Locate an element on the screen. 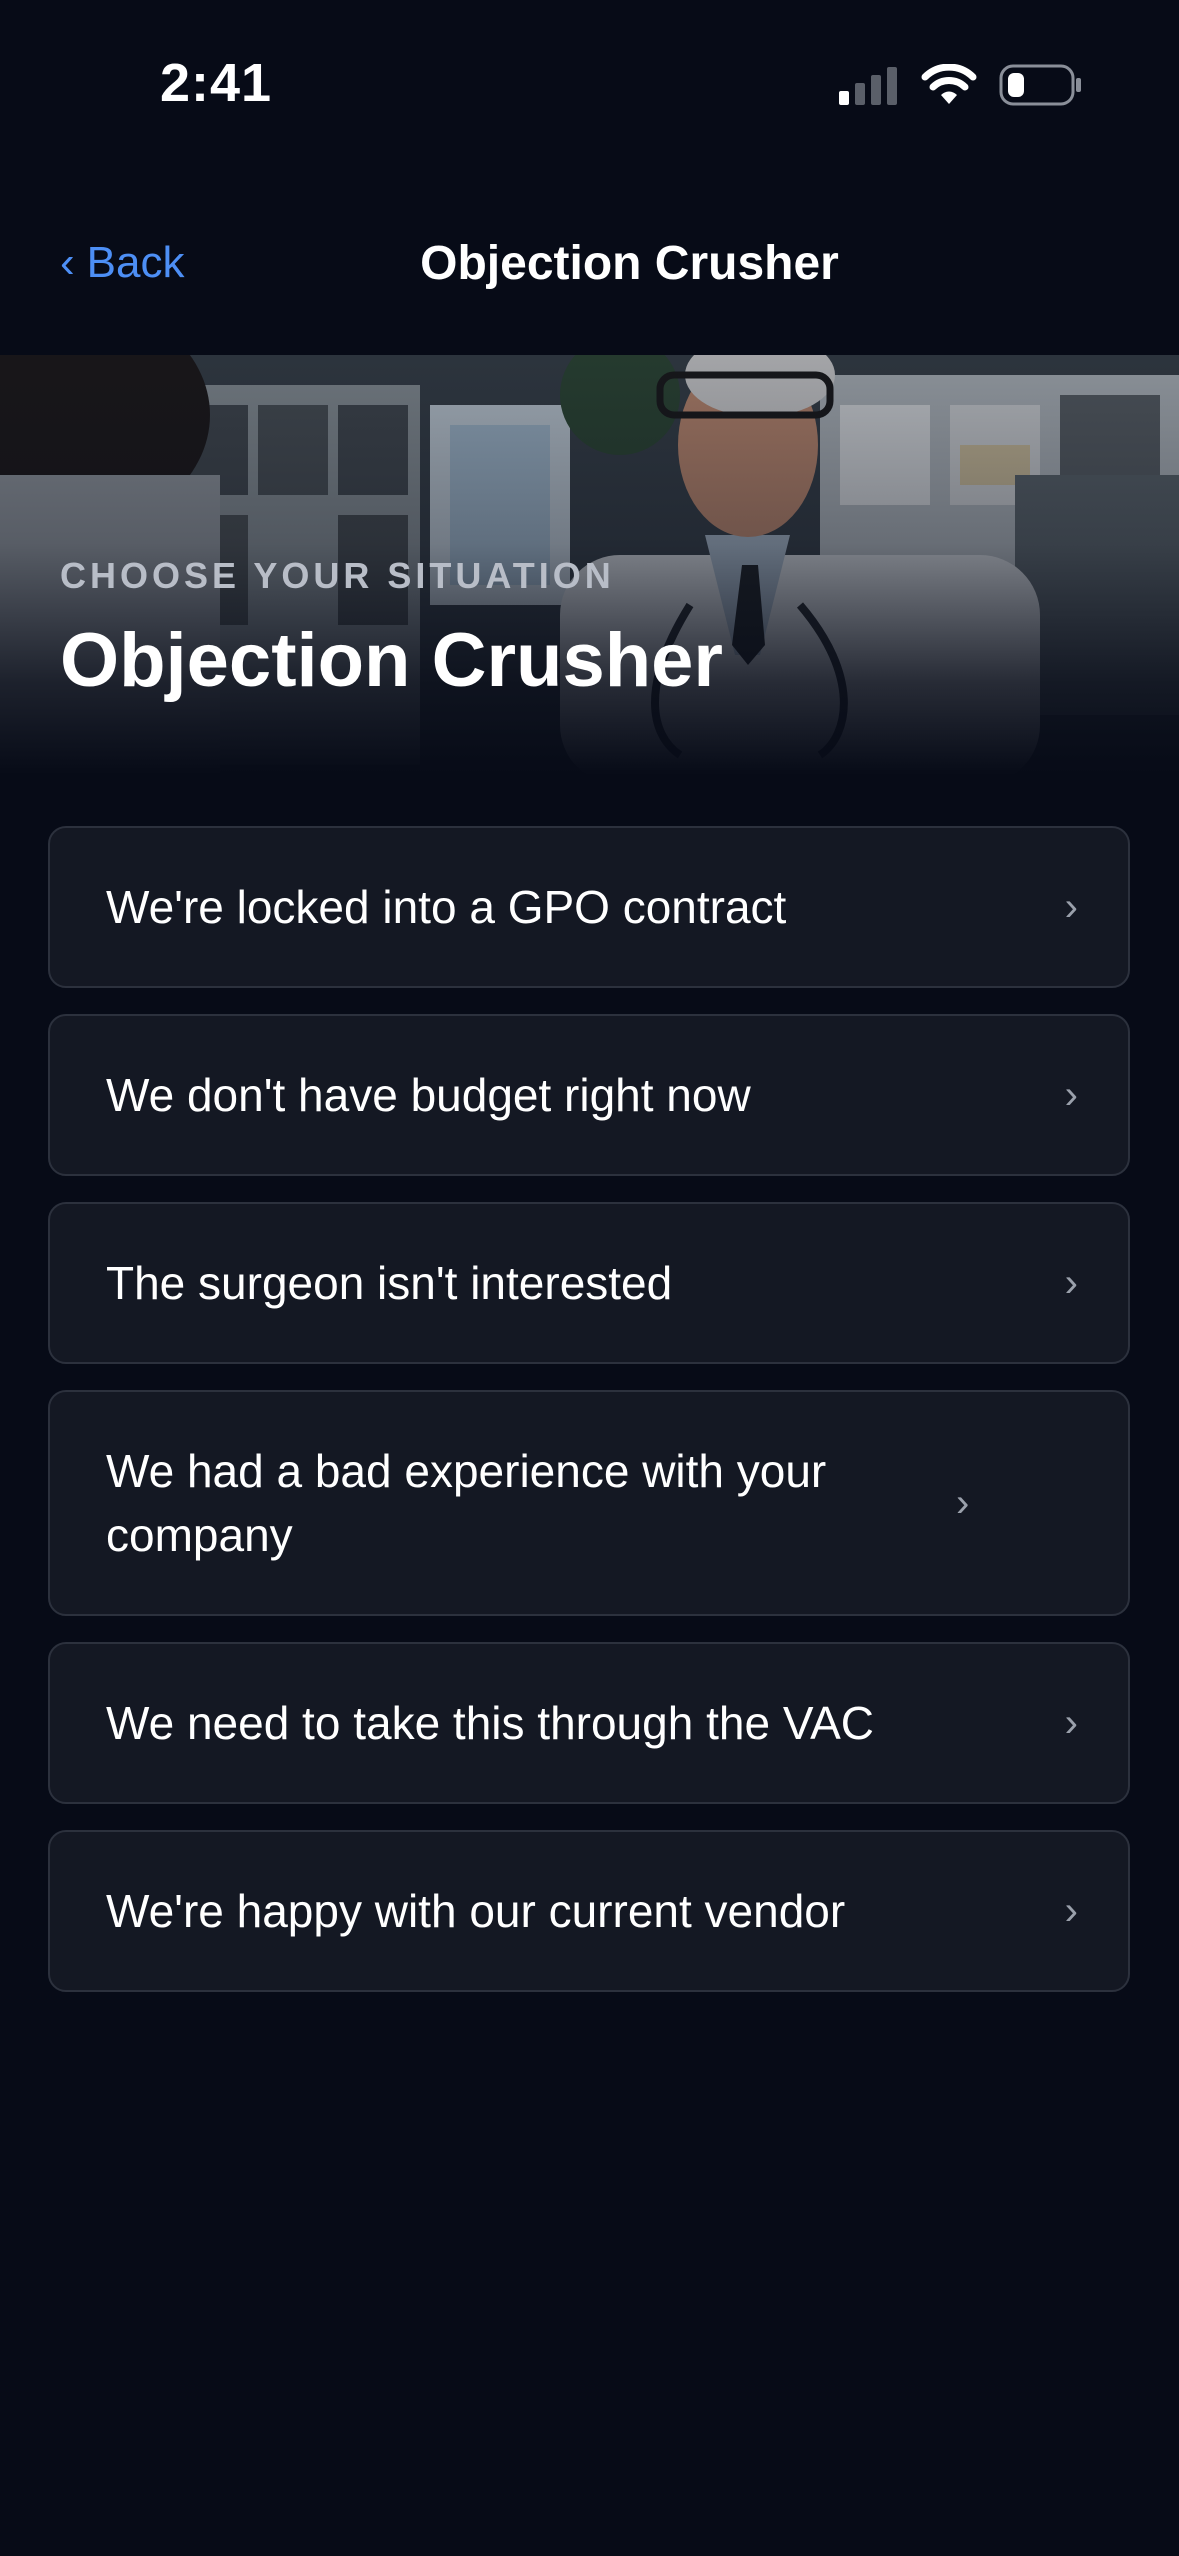 The height and width of the screenshot is (2556, 1179). battery-icon is located at coordinates (1041, 87).